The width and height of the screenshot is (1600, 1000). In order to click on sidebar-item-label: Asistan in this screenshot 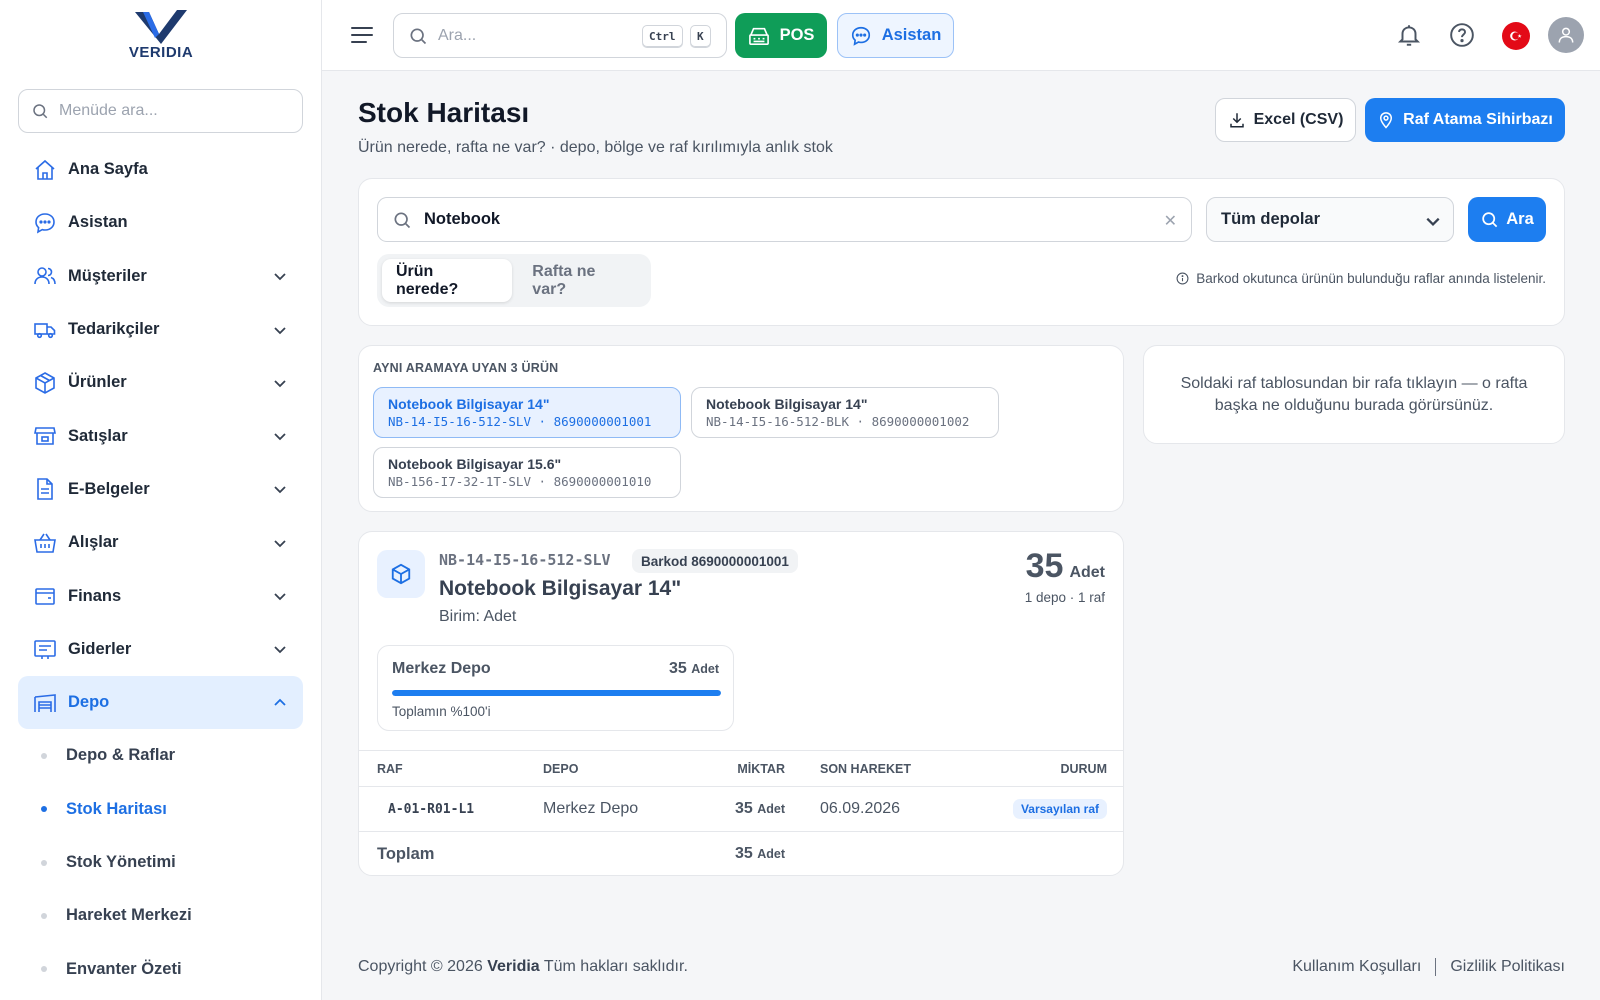, I will do `click(98, 222)`.